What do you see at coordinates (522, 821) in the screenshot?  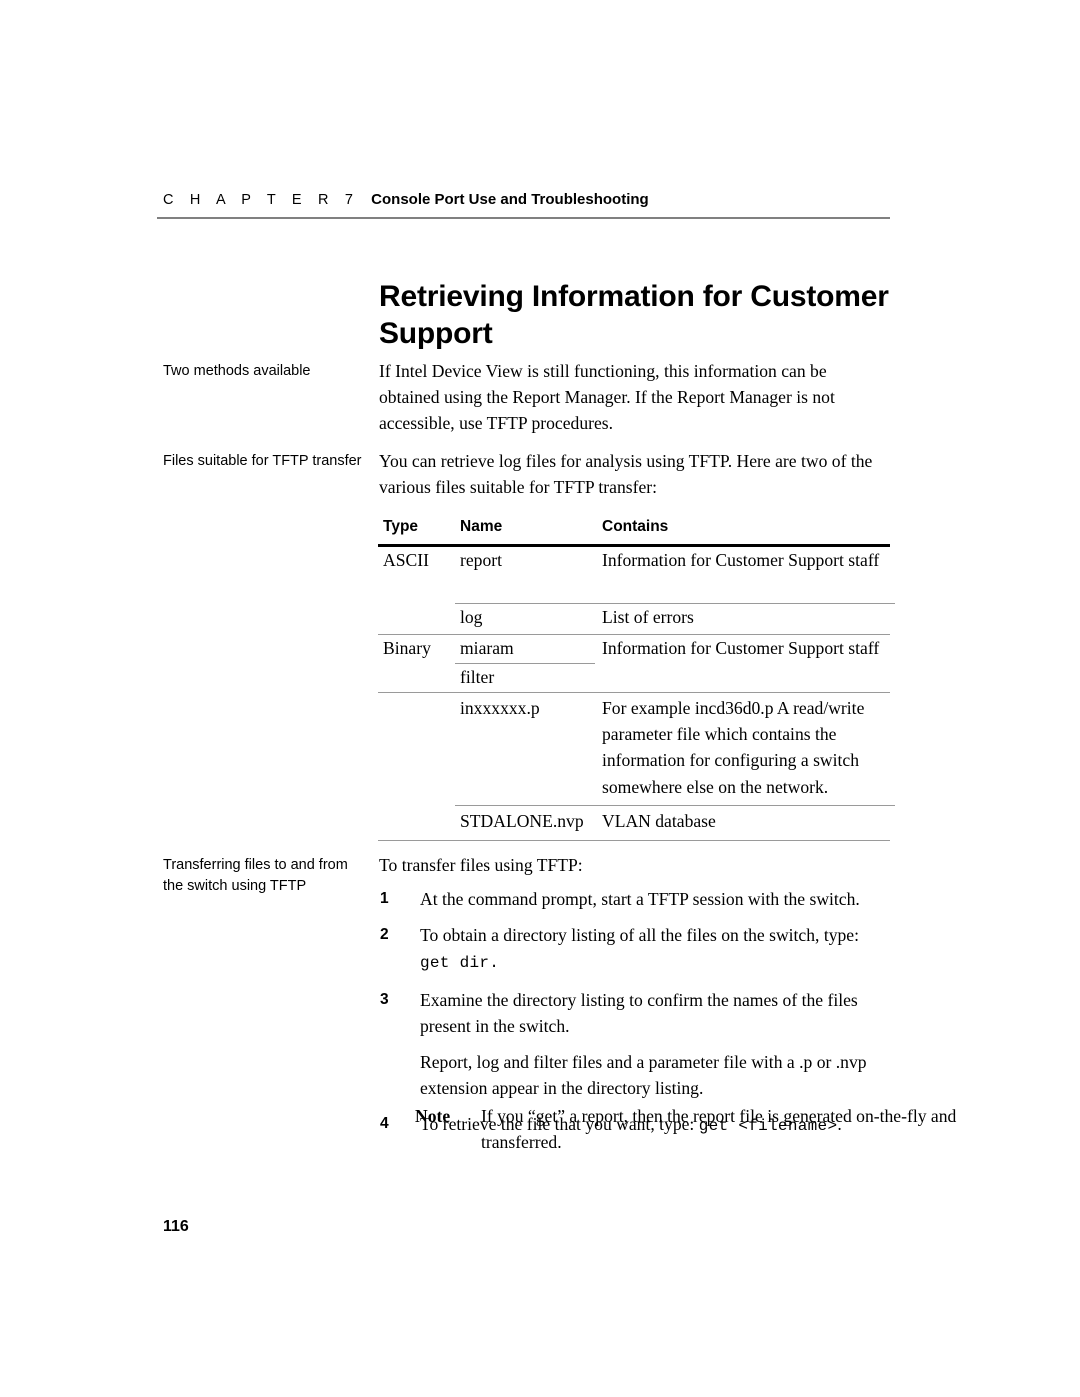 I see `cell-name: STDALONE.nvp` at bounding box center [522, 821].